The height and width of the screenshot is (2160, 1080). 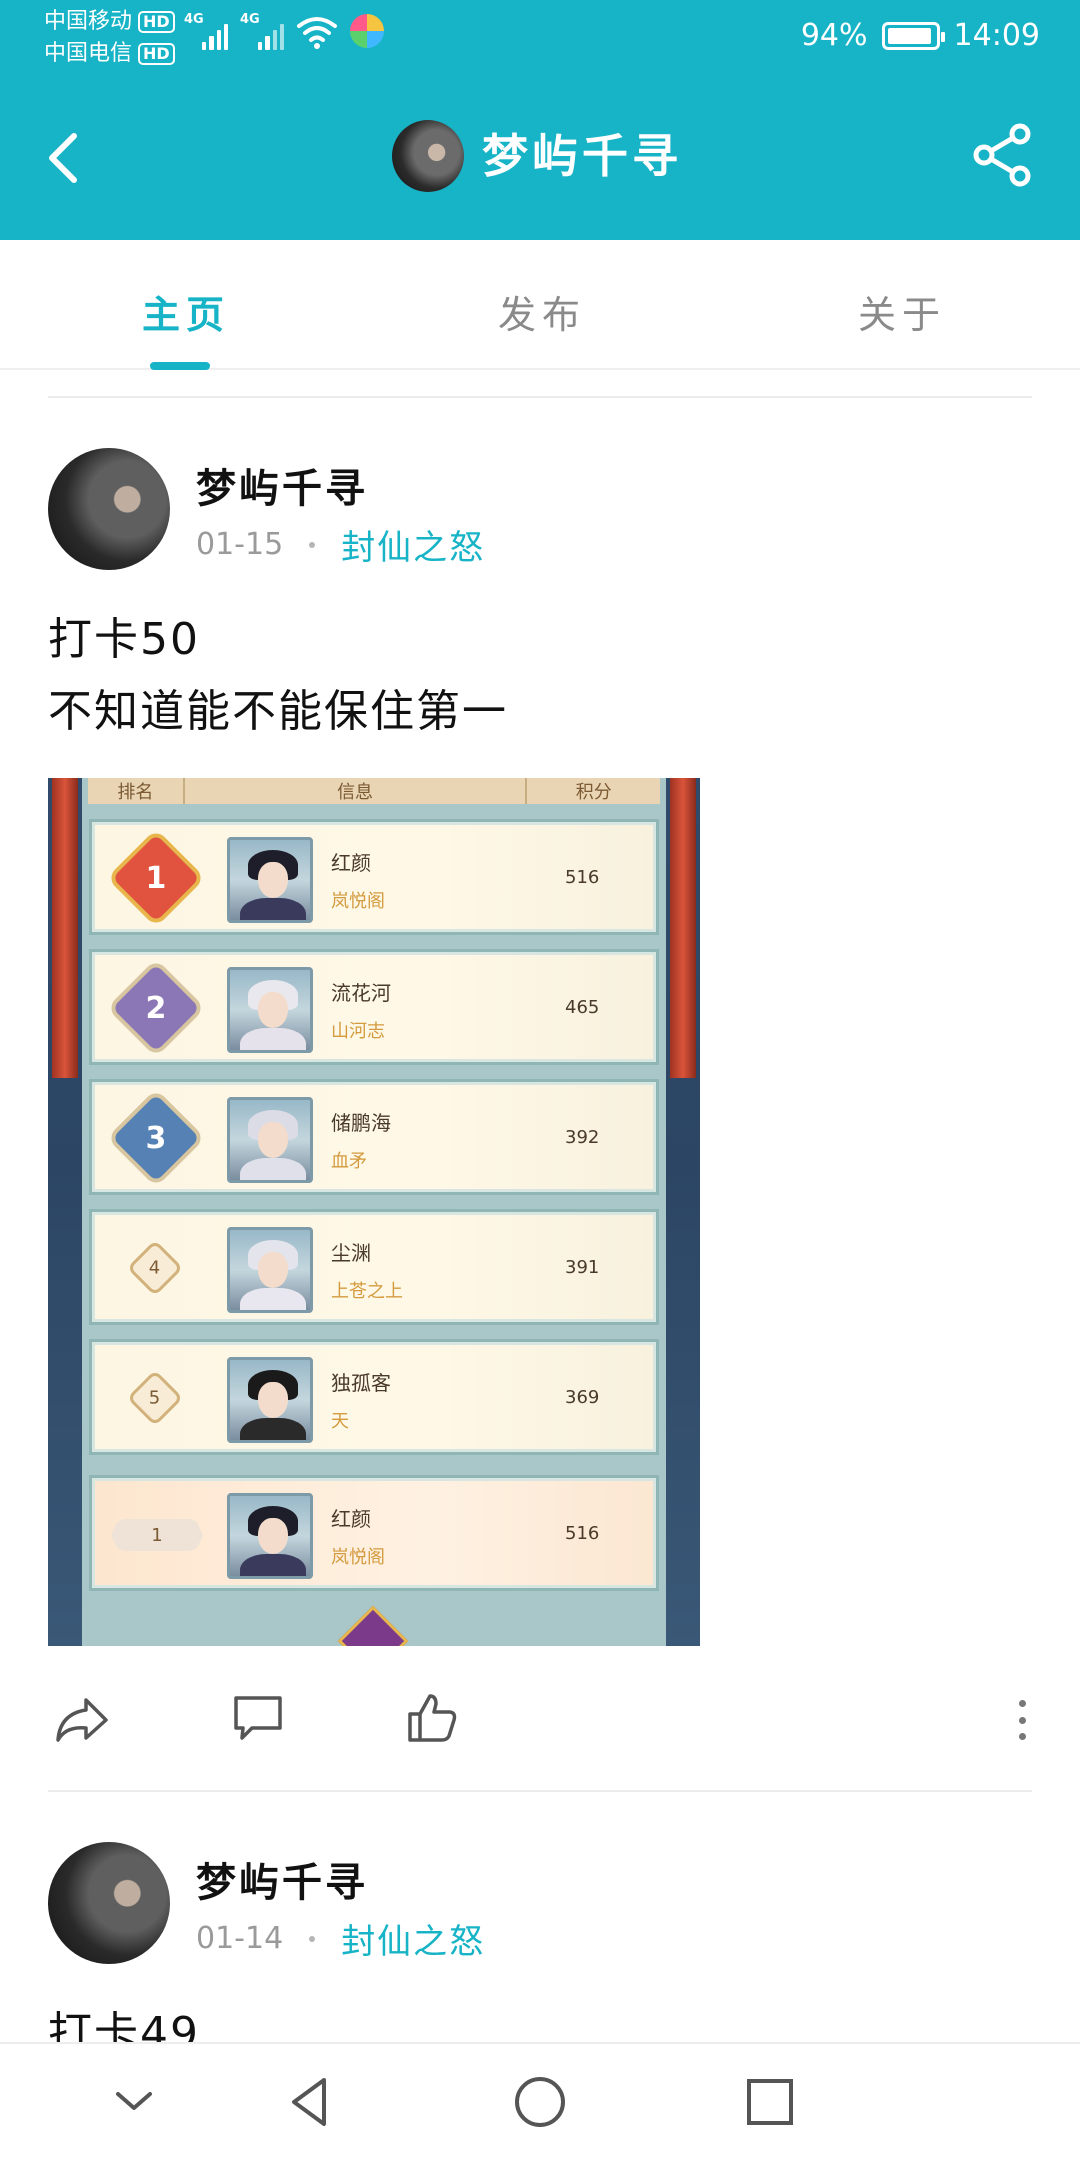 I want to click on thumbs-up-icon, so click(x=432, y=1718).